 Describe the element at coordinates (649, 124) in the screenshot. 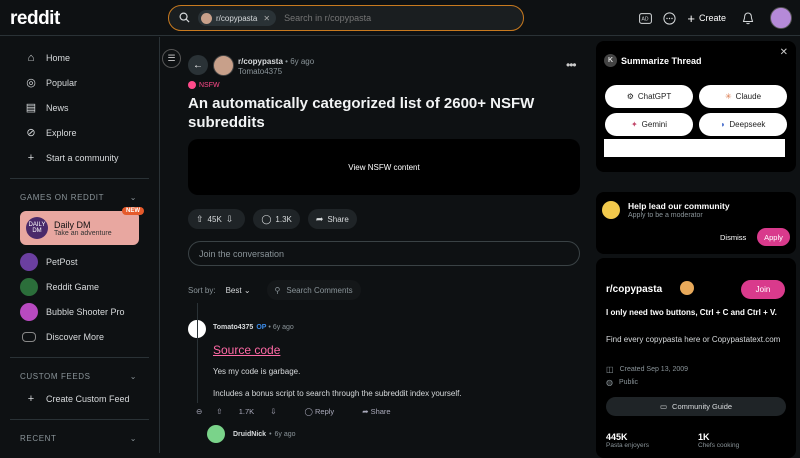

I see `gemini-button: ✦ Gemini` at that location.